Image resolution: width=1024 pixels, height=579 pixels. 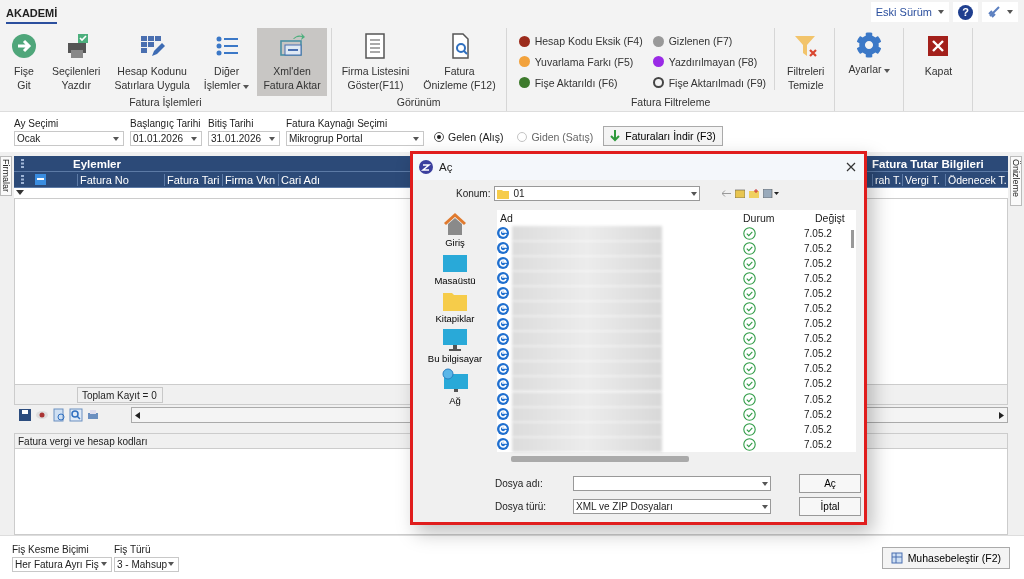 I want to click on filter-legend-item: Yuvarlama Farkı (F5), so click(x=580, y=62).